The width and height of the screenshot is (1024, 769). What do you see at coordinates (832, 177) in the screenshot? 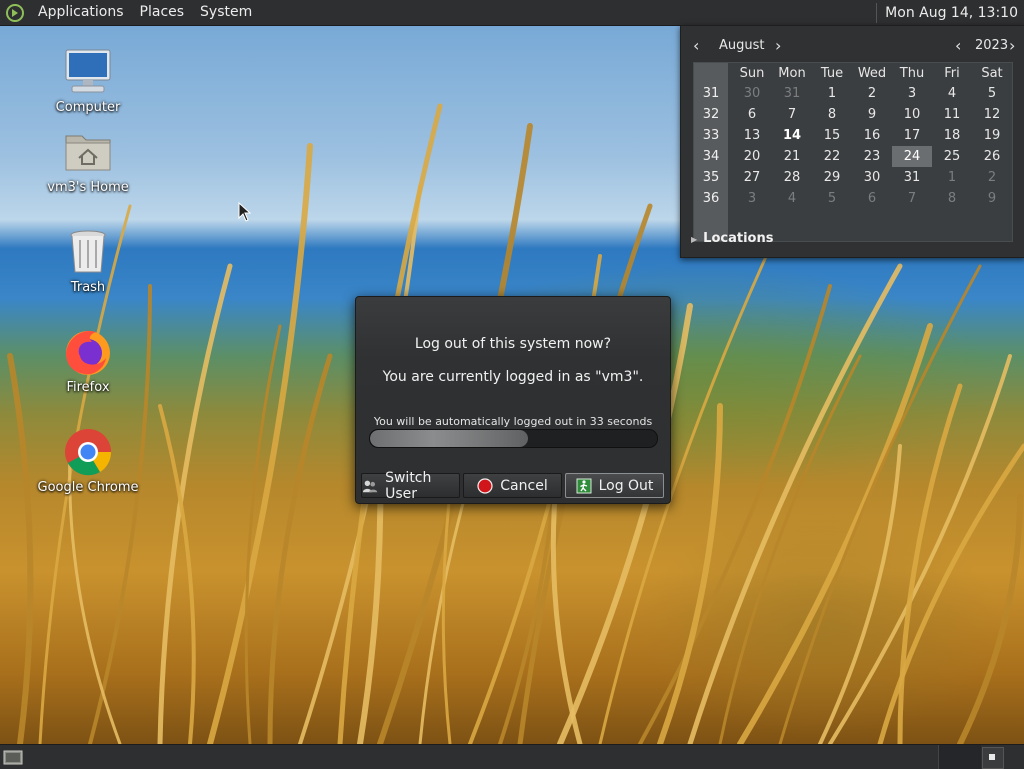
I see `calendar-day: 29` at bounding box center [832, 177].